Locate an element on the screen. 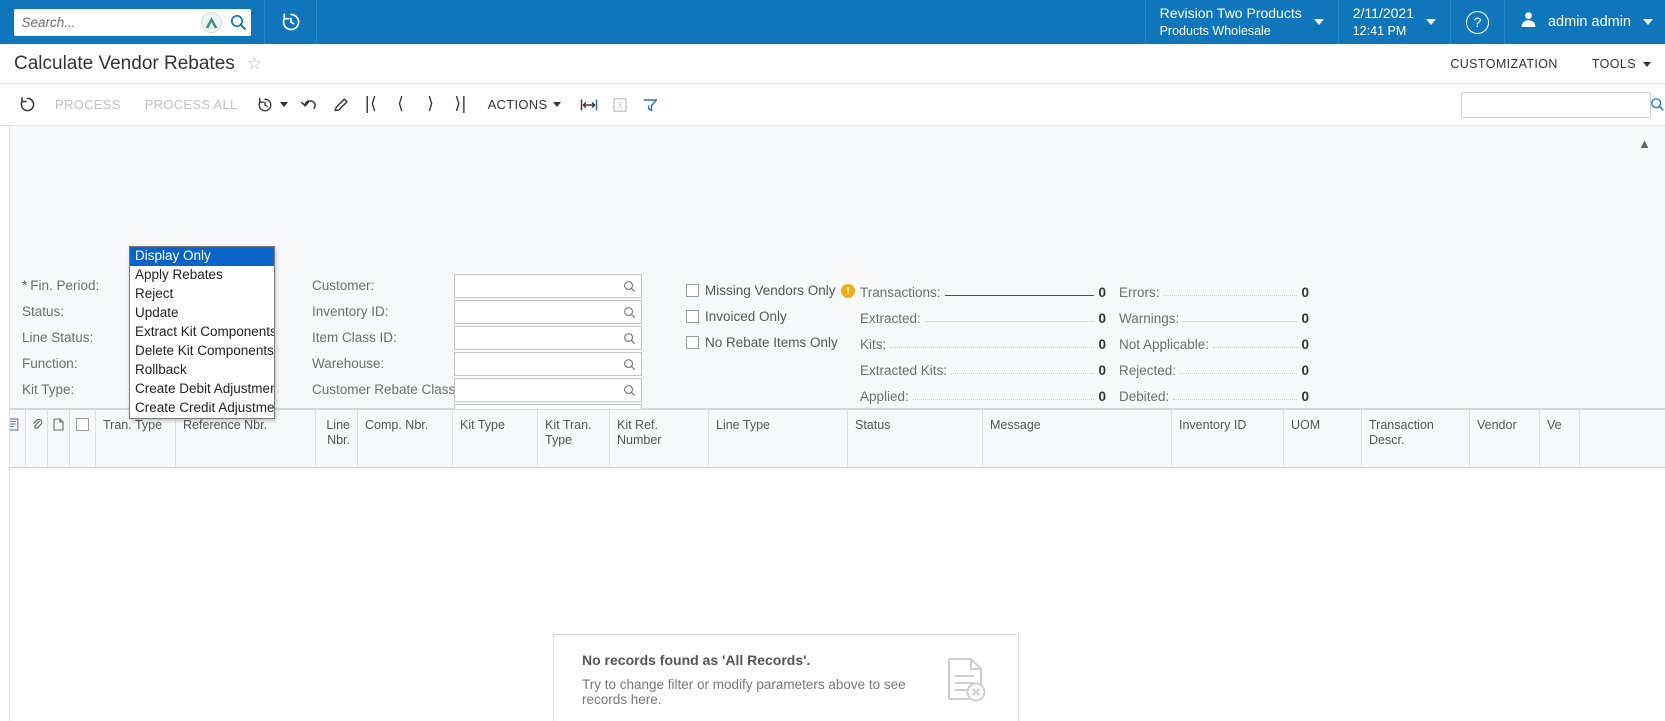 This screenshot has width=1665, height=721. fit-columns-icon is located at coordinates (589, 105).